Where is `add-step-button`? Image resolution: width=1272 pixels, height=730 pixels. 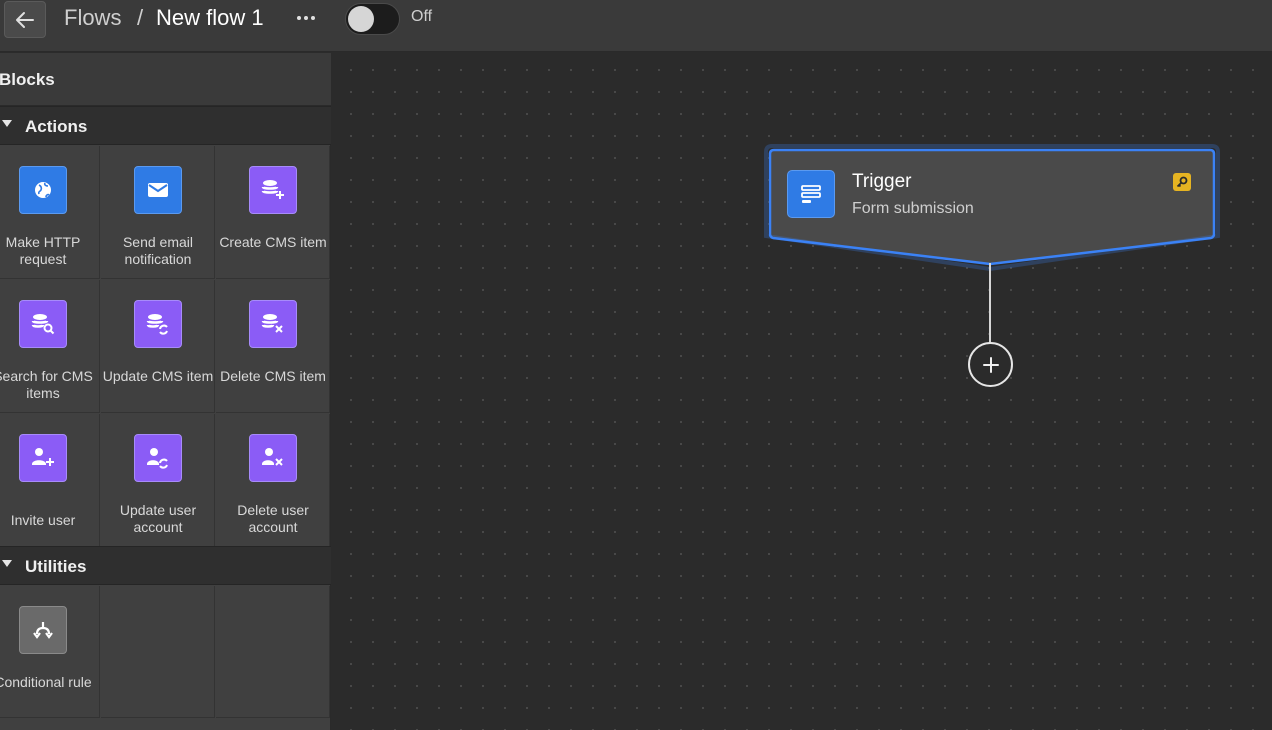
add-step-button is located at coordinates (990, 364).